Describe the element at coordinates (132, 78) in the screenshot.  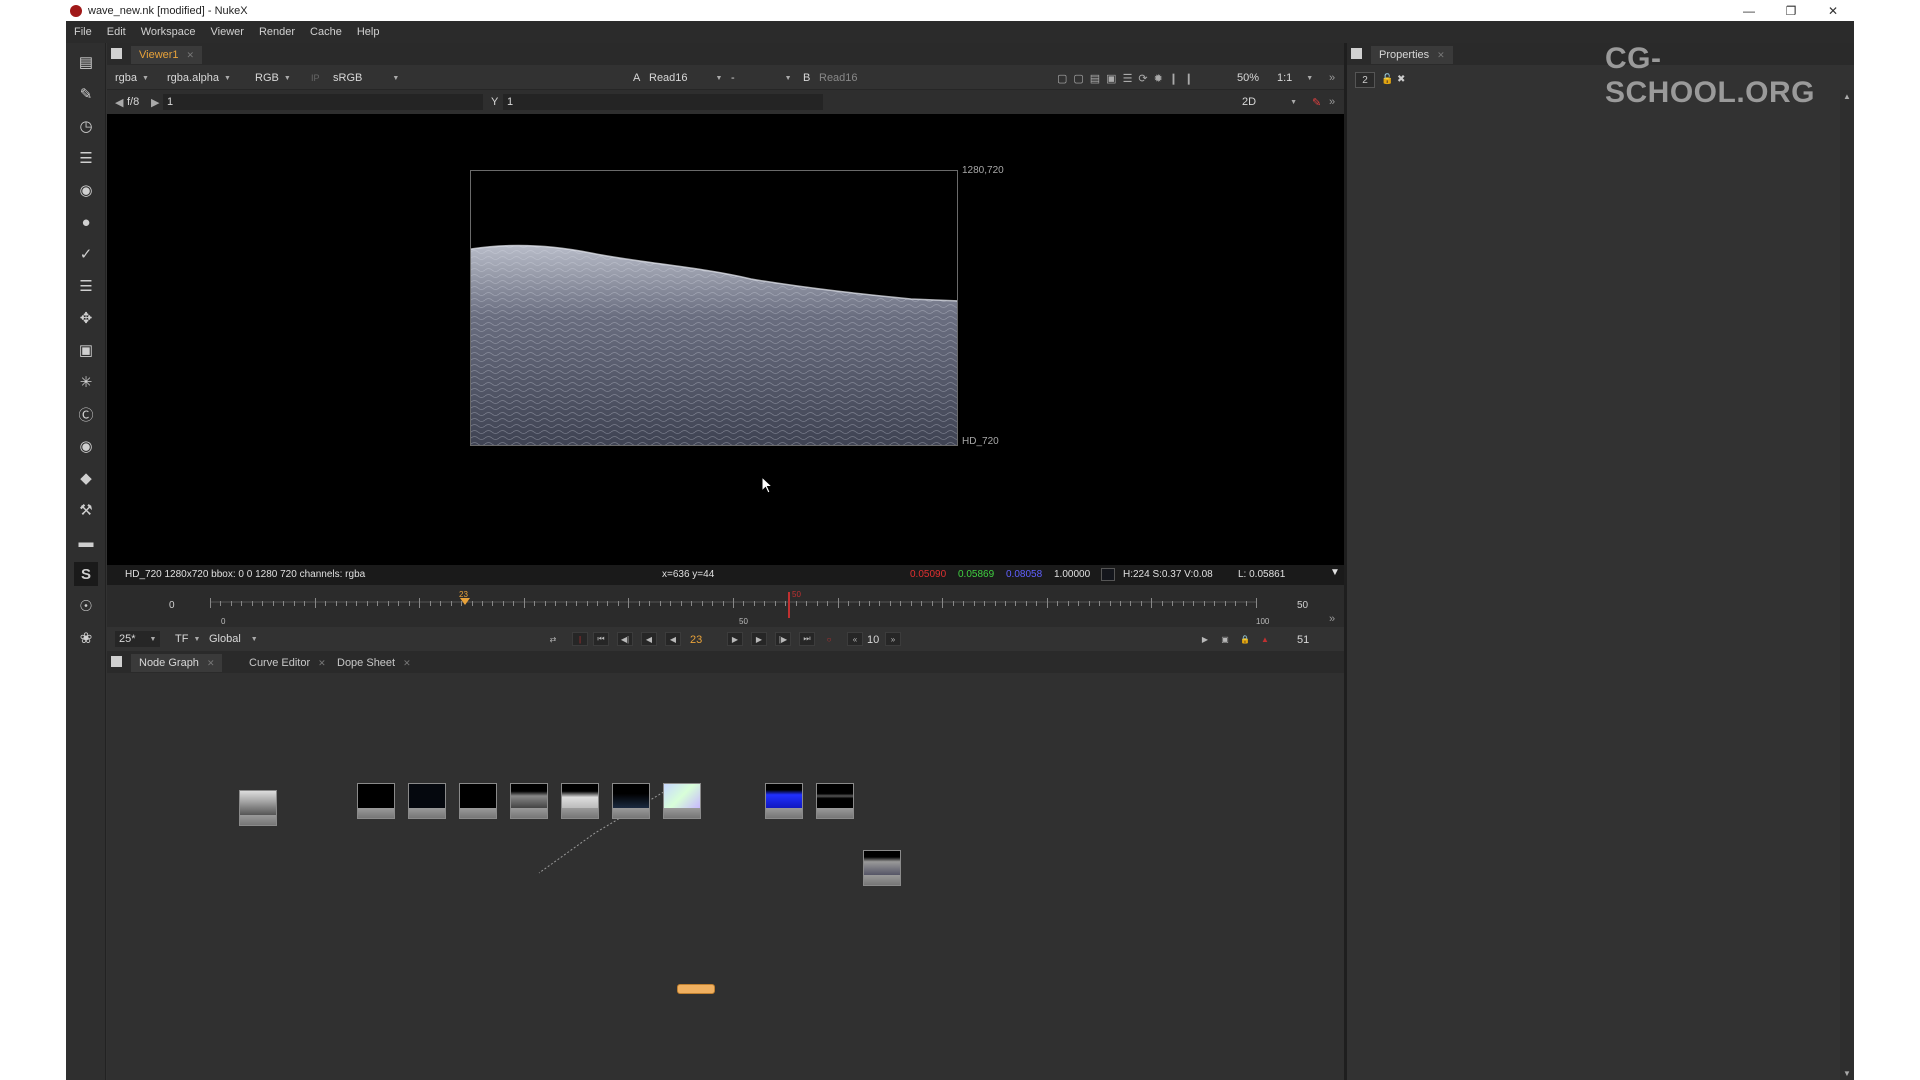
I see `channels-dropdown: rgba ▼` at that location.